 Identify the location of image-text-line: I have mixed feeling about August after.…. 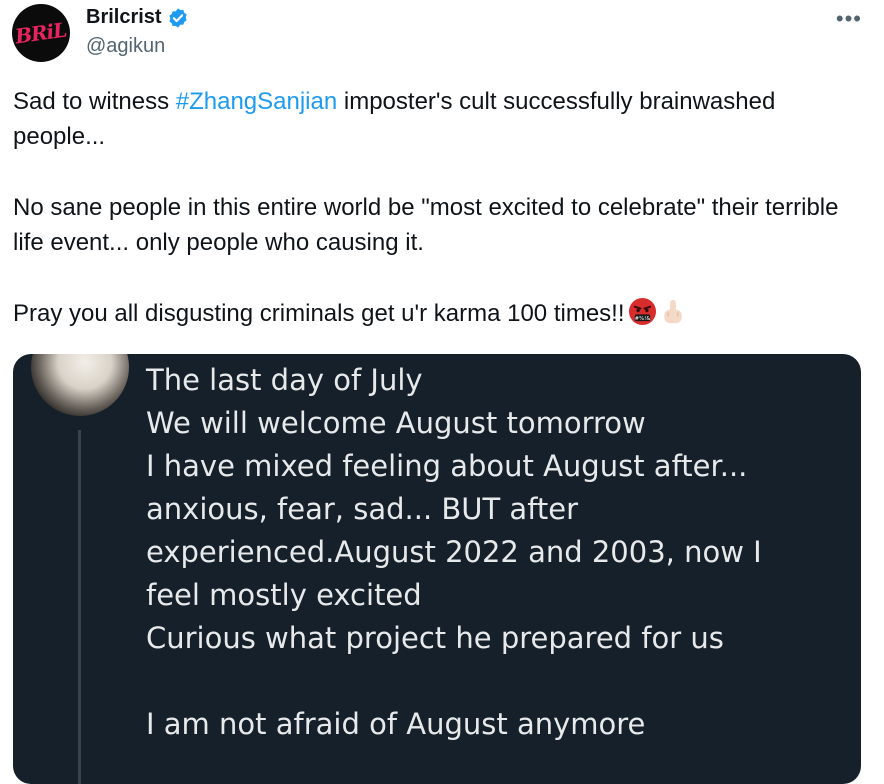
(447, 466).